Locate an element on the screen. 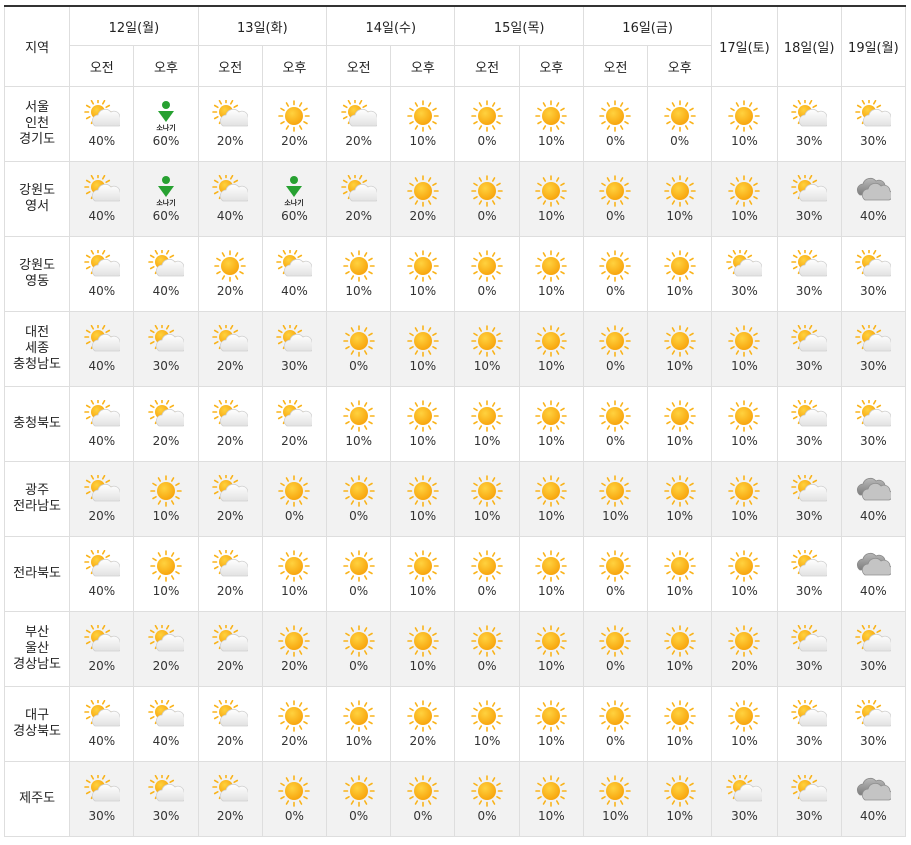 Image resolution: width=911 pixels, height=845 pixels. day-header: 16일(금) is located at coordinates (647, 25).